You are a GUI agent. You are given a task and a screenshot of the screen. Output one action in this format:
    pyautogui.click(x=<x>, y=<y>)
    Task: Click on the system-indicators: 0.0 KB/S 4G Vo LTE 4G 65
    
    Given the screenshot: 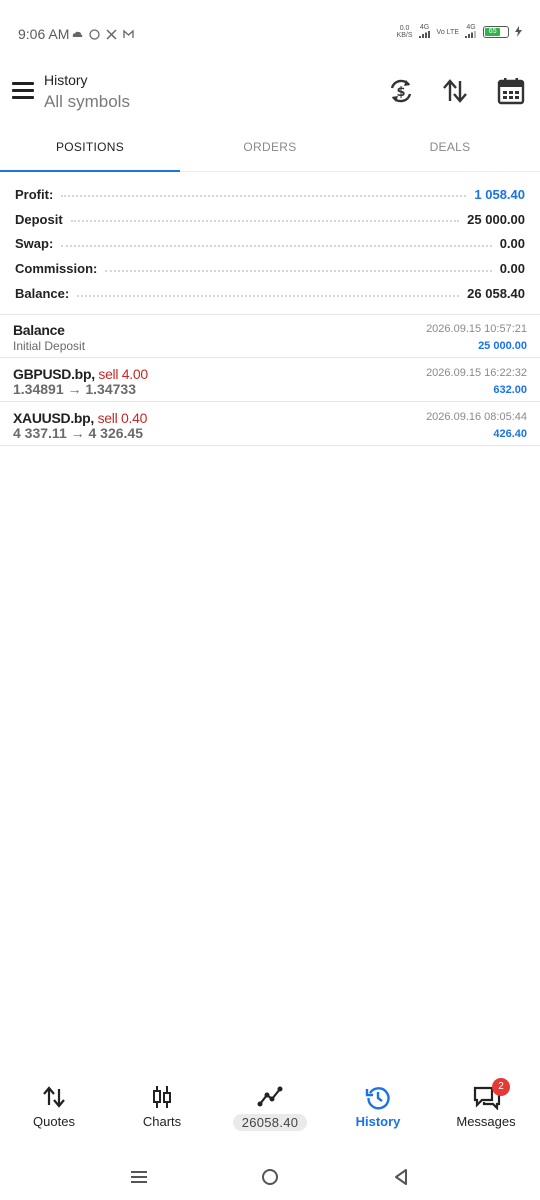 What is the action you would take?
    pyautogui.click(x=459, y=32)
    